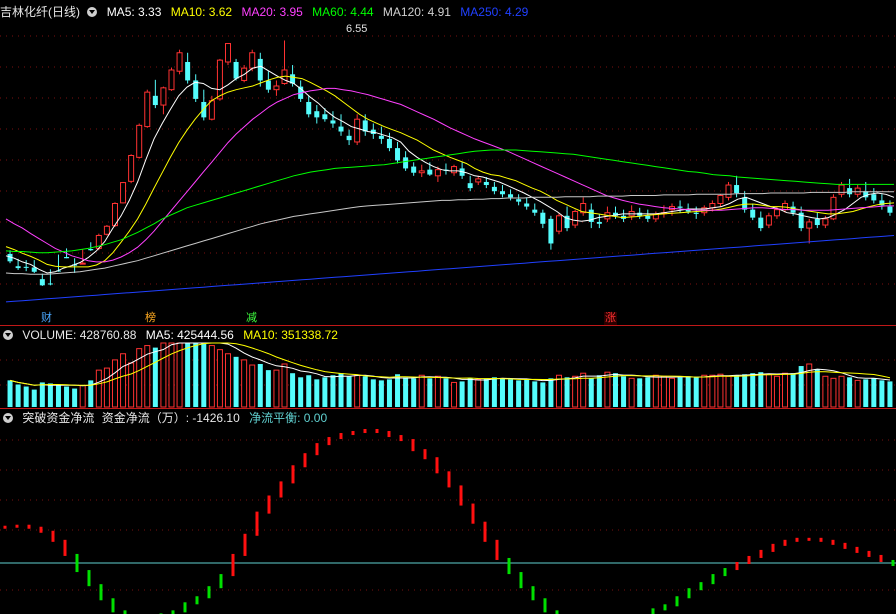  What do you see at coordinates (251, 318) in the screenshot?
I see `event-marker-jian: 减` at bounding box center [251, 318].